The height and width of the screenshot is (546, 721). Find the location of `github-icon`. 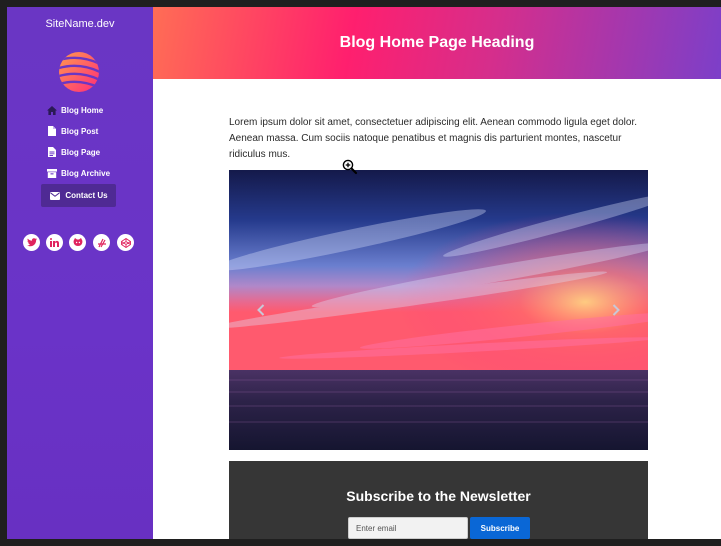

github-icon is located at coordinates (77, 241).